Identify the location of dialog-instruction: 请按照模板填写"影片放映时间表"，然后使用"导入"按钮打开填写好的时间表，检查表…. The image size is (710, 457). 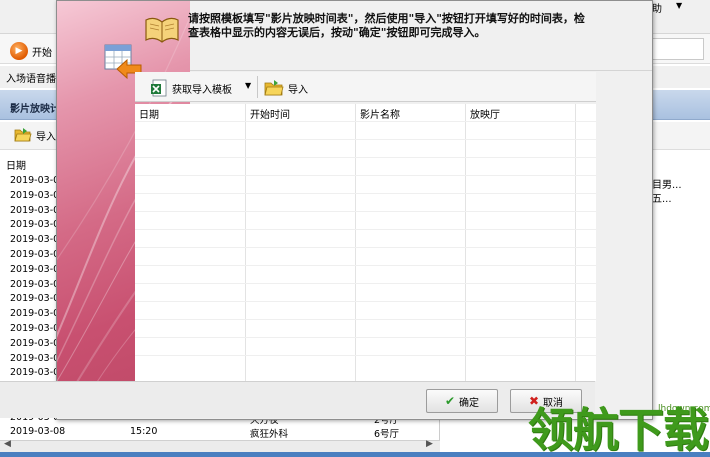
(386, 25).